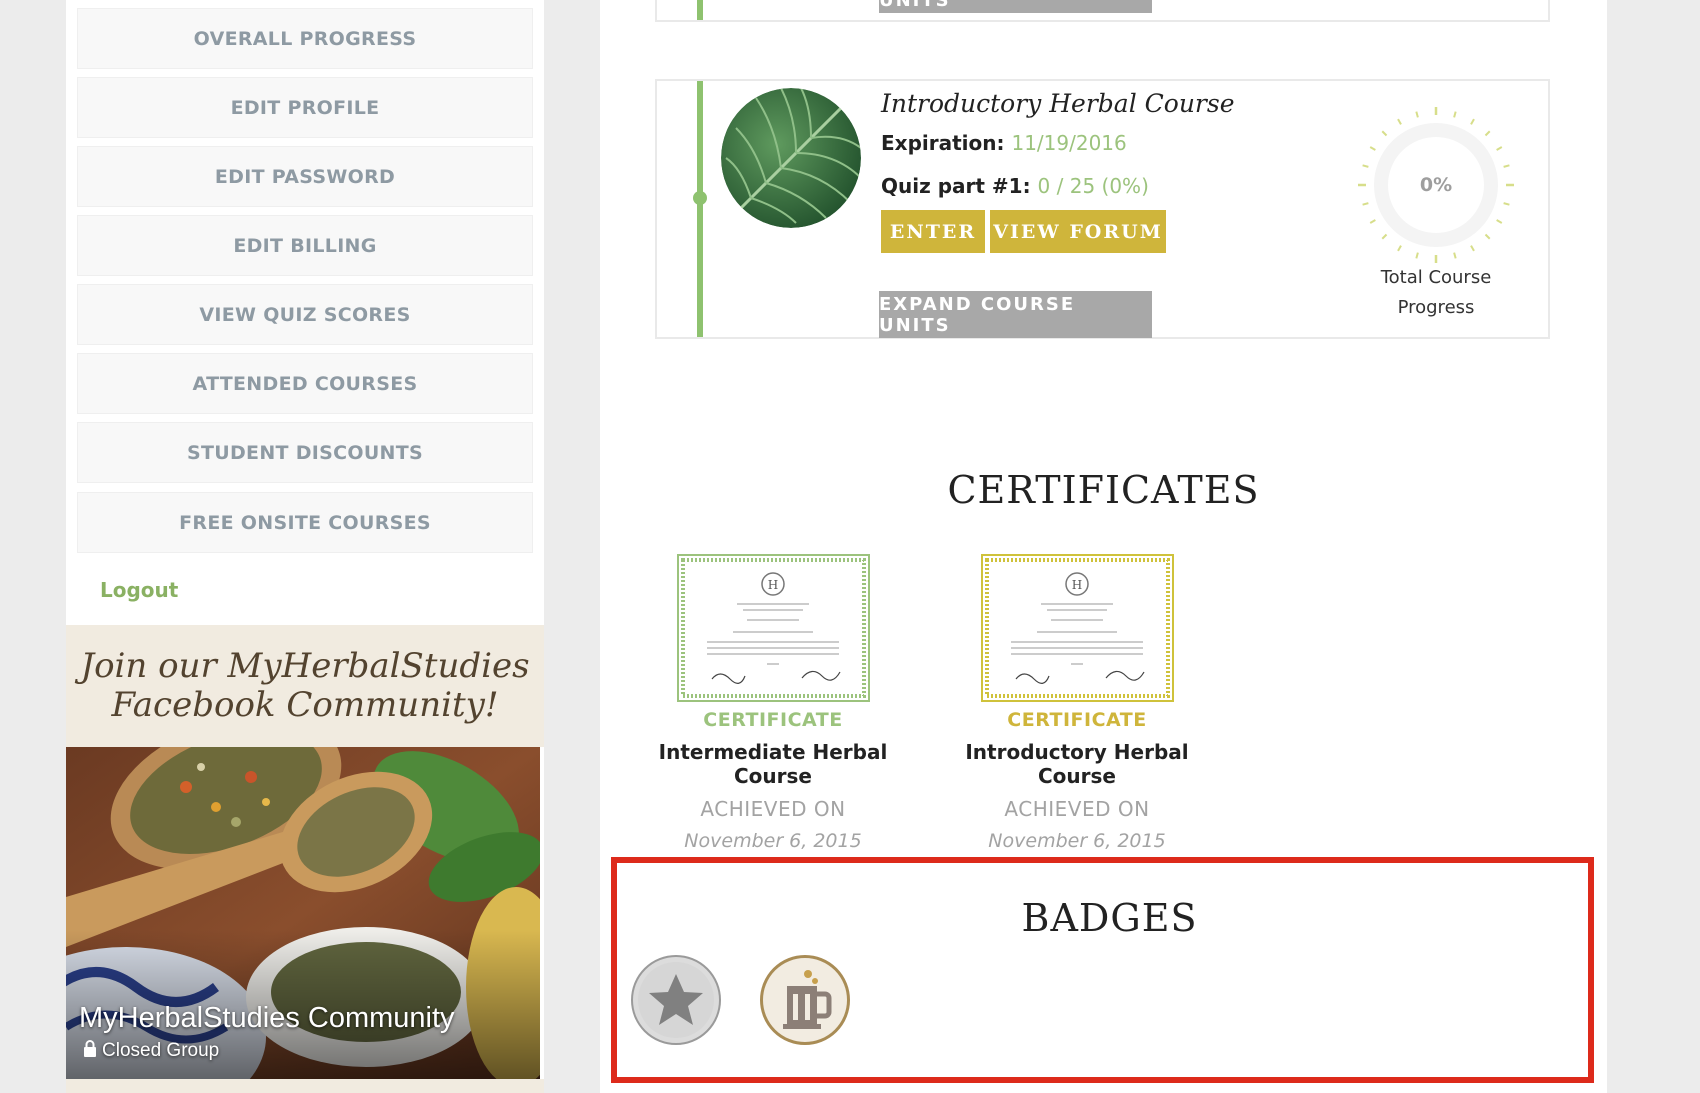  Describe the element at coordinates (305, 107) in the screenshot. I see `menu-edit-profile: EDIT PROFILE` at that location.